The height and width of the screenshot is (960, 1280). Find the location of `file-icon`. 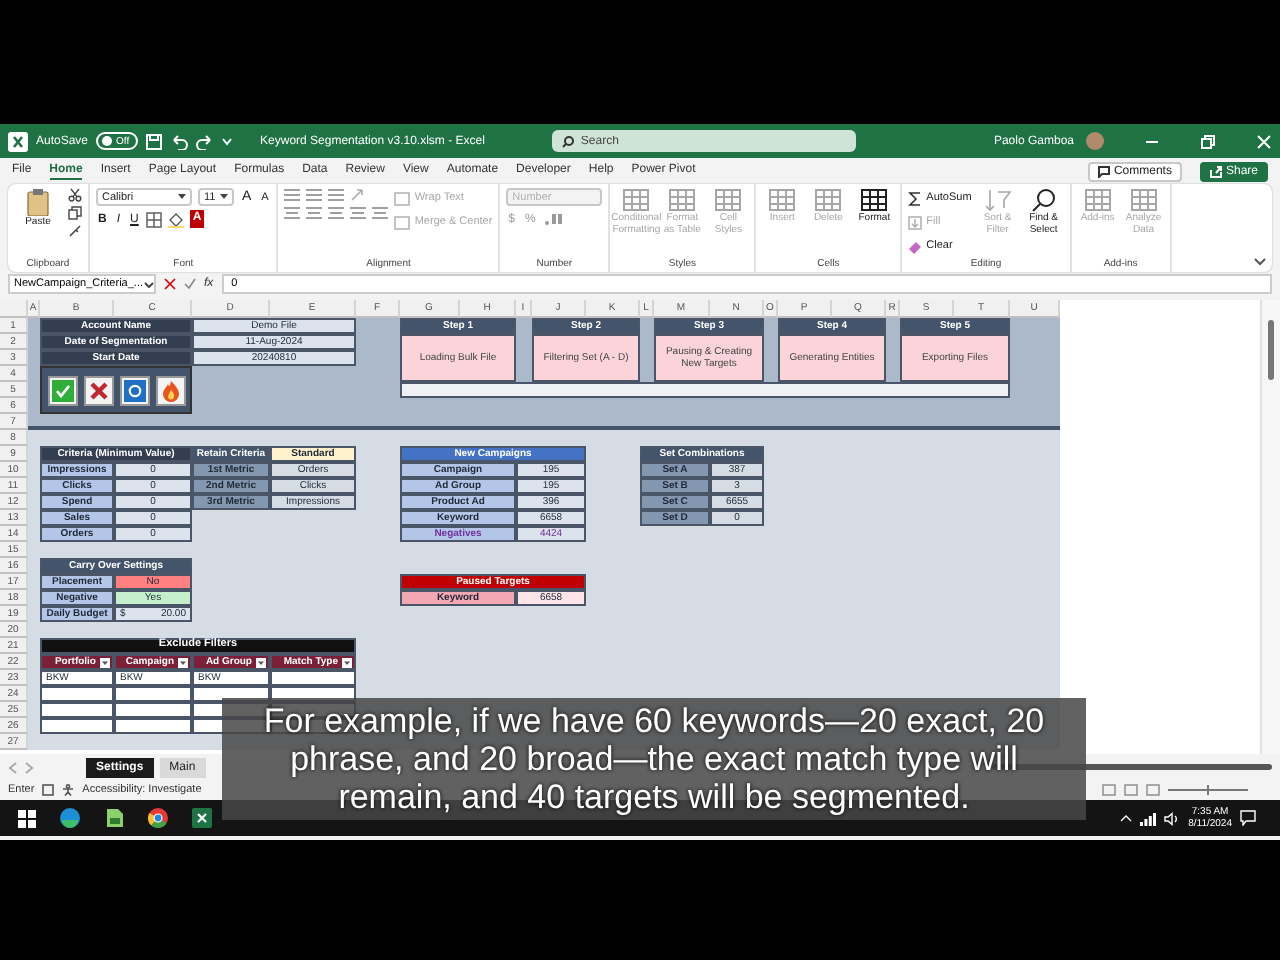

file-icon is located at coordinates (114, 818).